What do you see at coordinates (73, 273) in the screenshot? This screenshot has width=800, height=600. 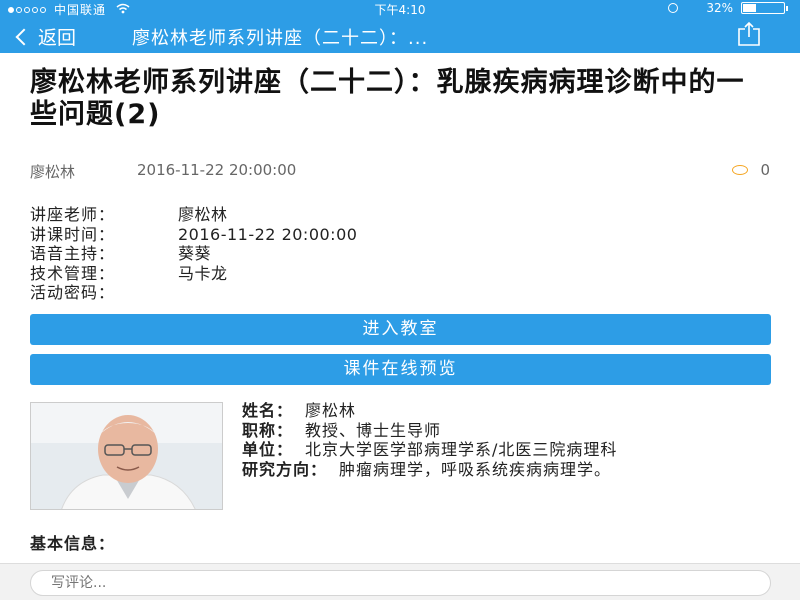 I see `info-label: 技术管理：` at bounding box center [73, 273].